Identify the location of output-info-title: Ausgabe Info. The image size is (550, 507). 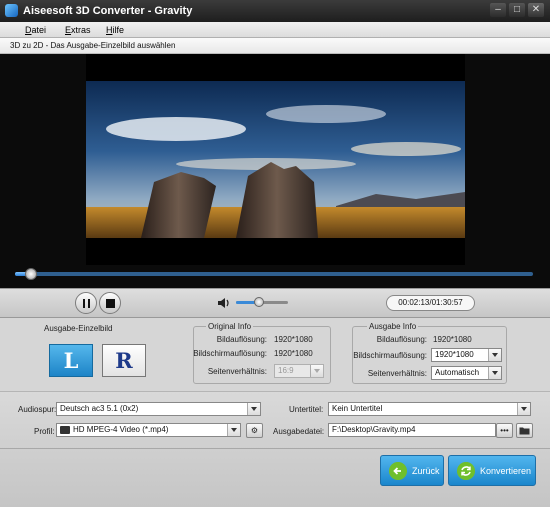
(393, 326).